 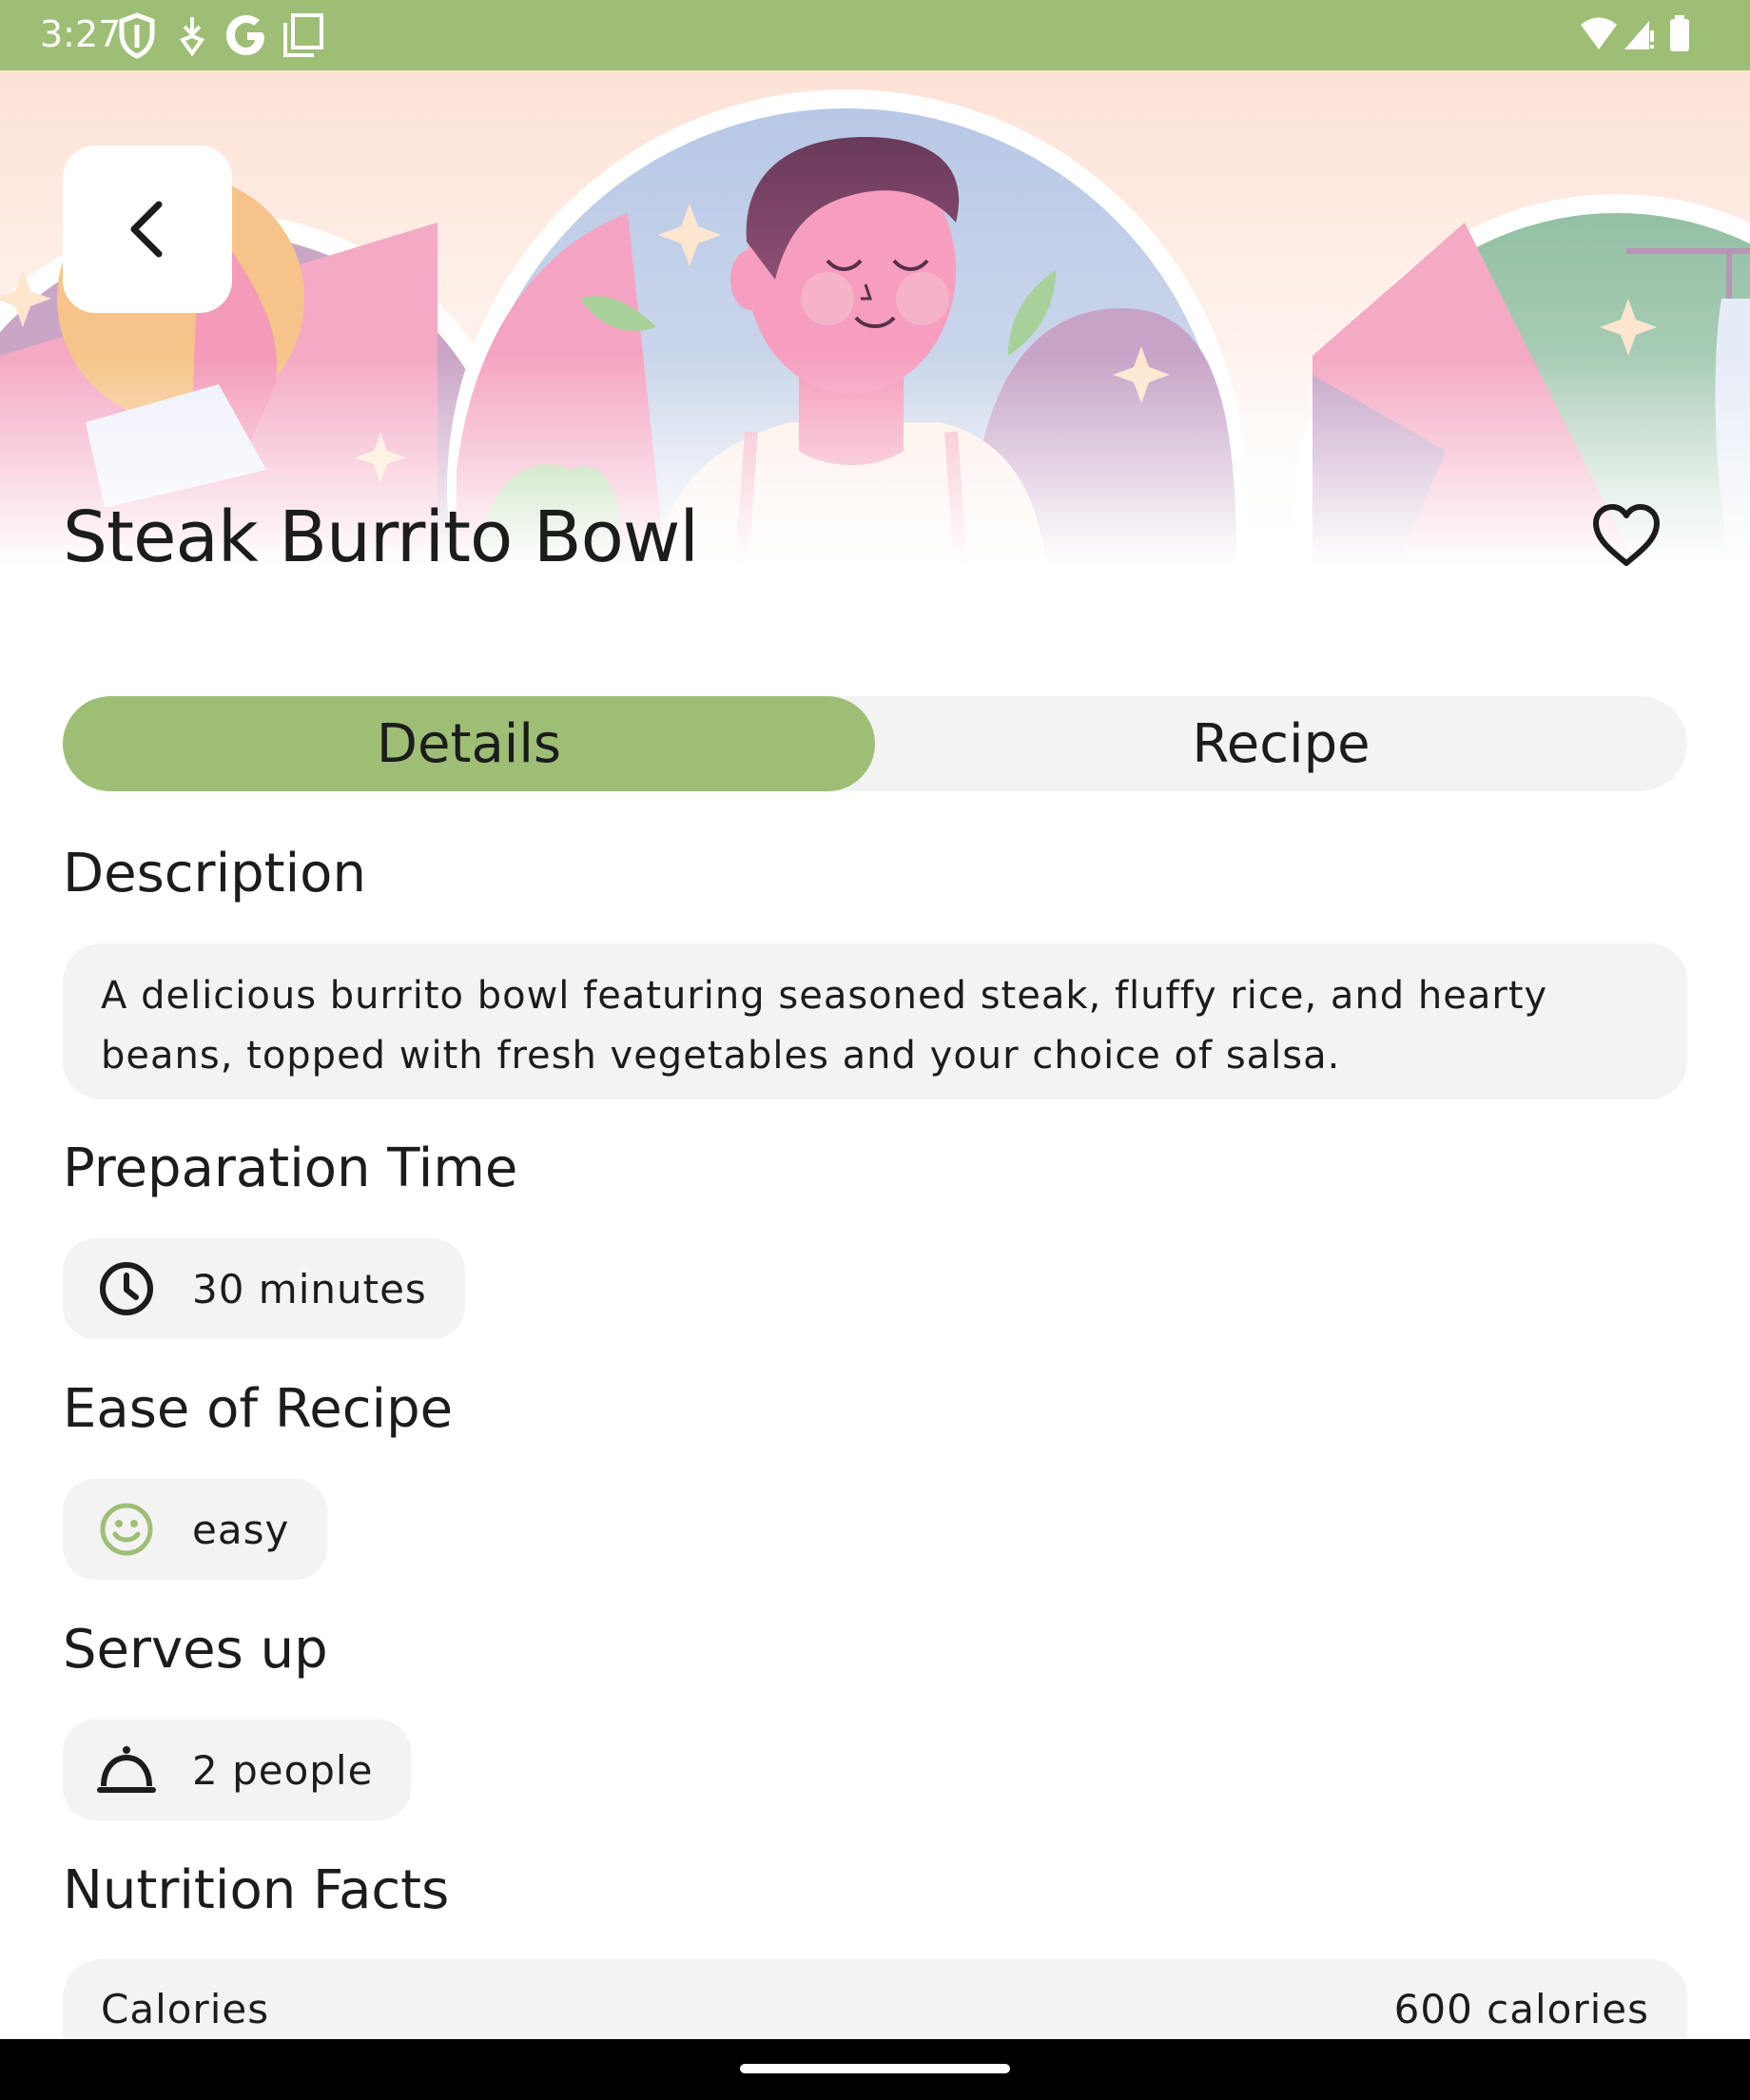 I want to click on back-button, so click(x=147, y=229).